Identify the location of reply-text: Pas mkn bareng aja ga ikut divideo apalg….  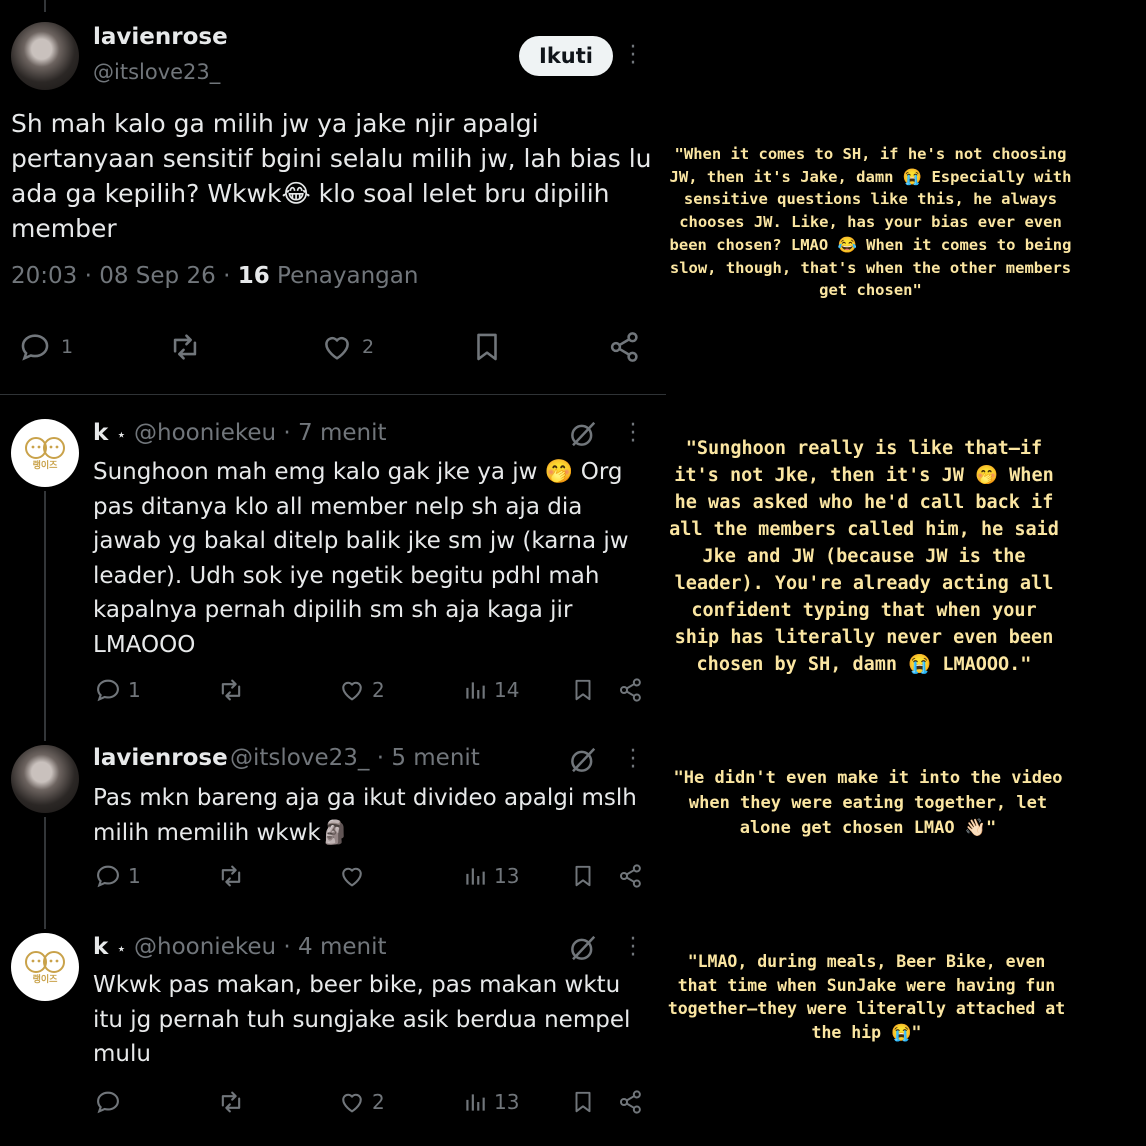
(365, 815).